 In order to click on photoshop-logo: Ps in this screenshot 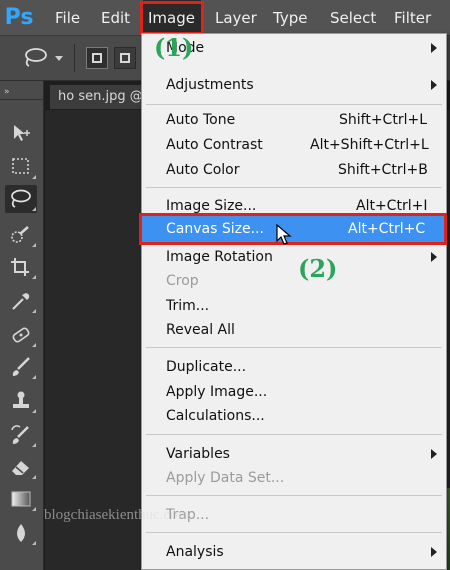, I will do `click(19, 18)`.